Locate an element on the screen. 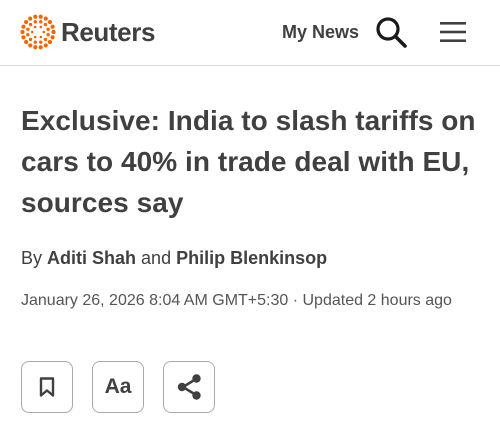 The image size is (500, 433). logo-text: Reuters is located at coordinates (108, 31).